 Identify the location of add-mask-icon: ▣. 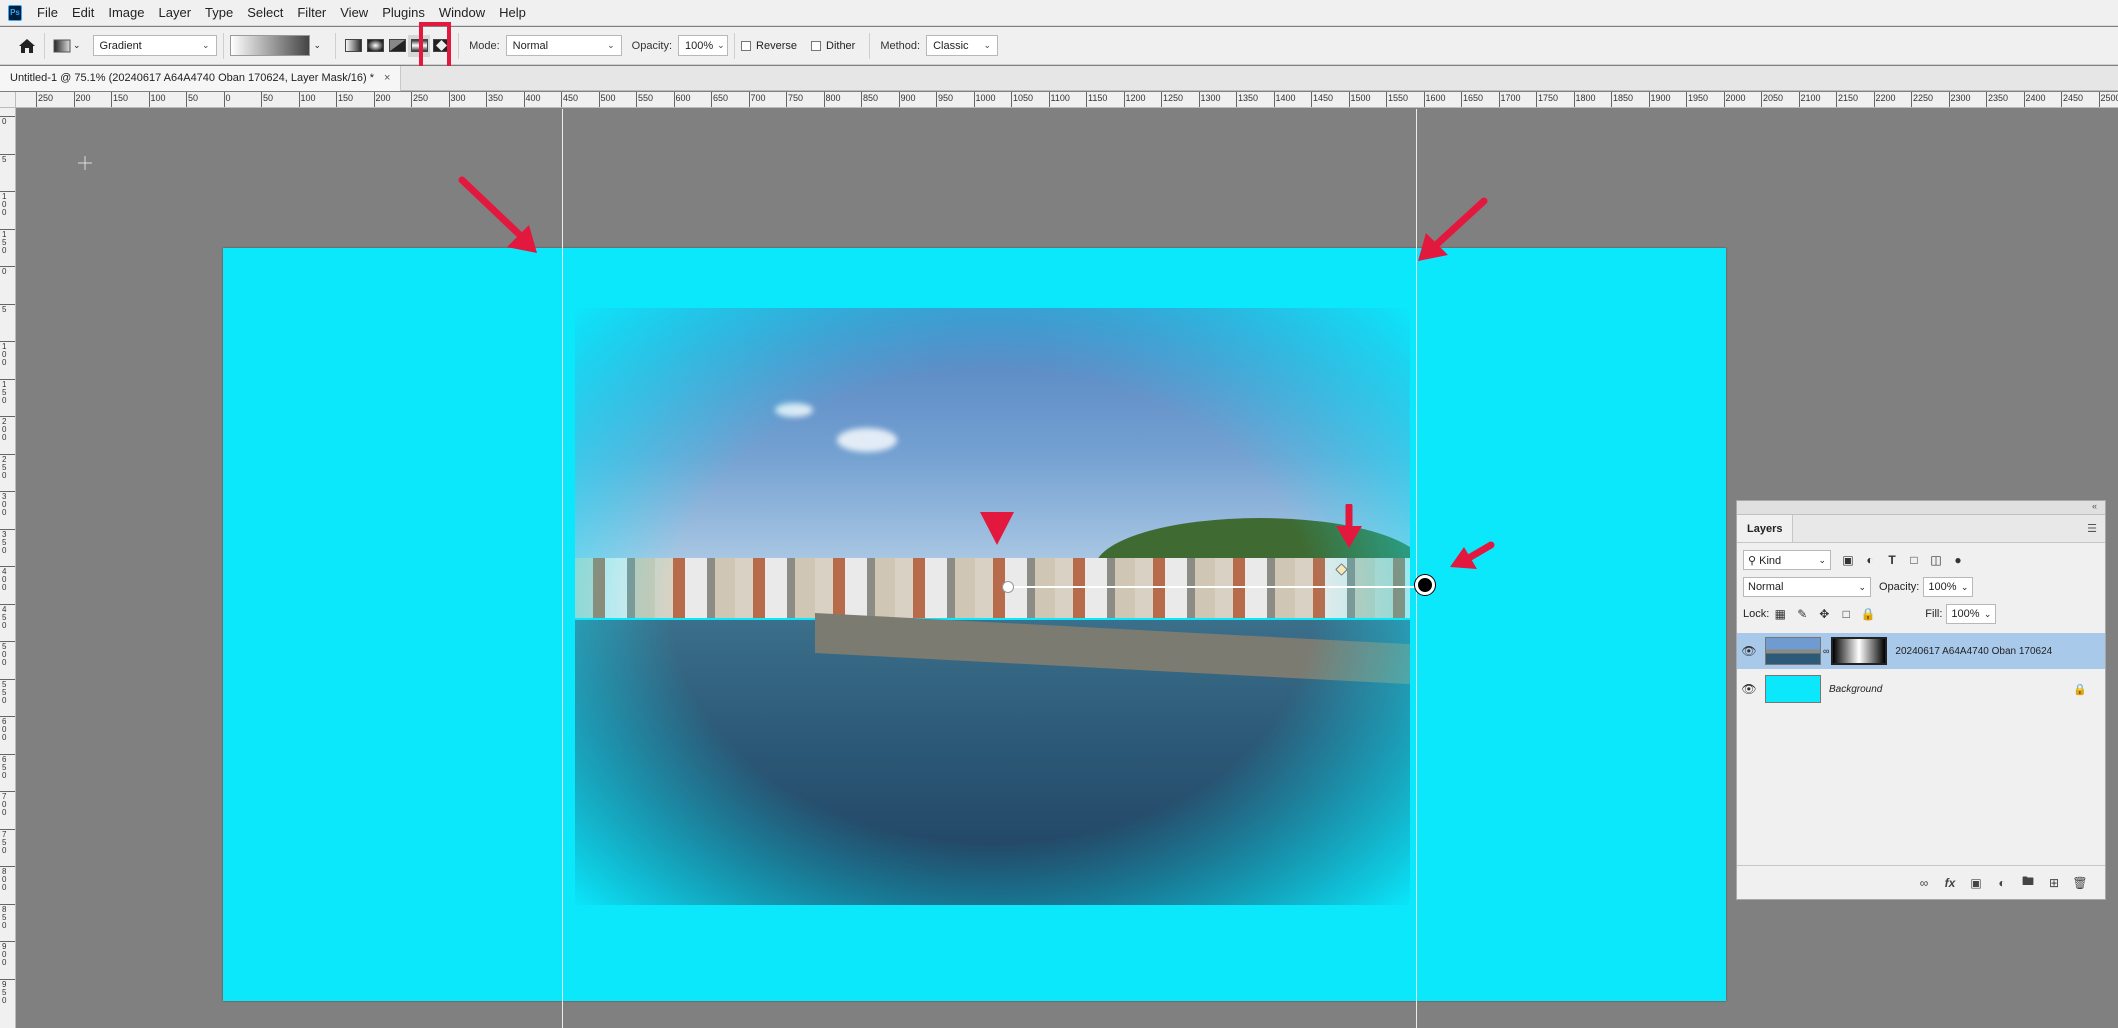
(1976, 883).